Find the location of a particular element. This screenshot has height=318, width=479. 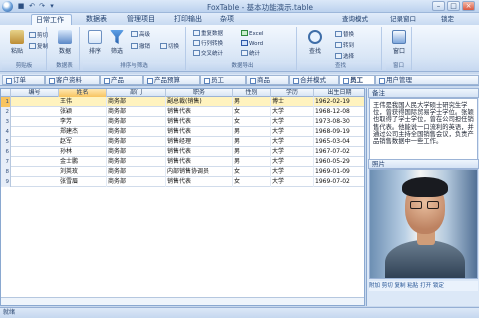

tab-home: 日常工作 is located at coordinates (51, 19).